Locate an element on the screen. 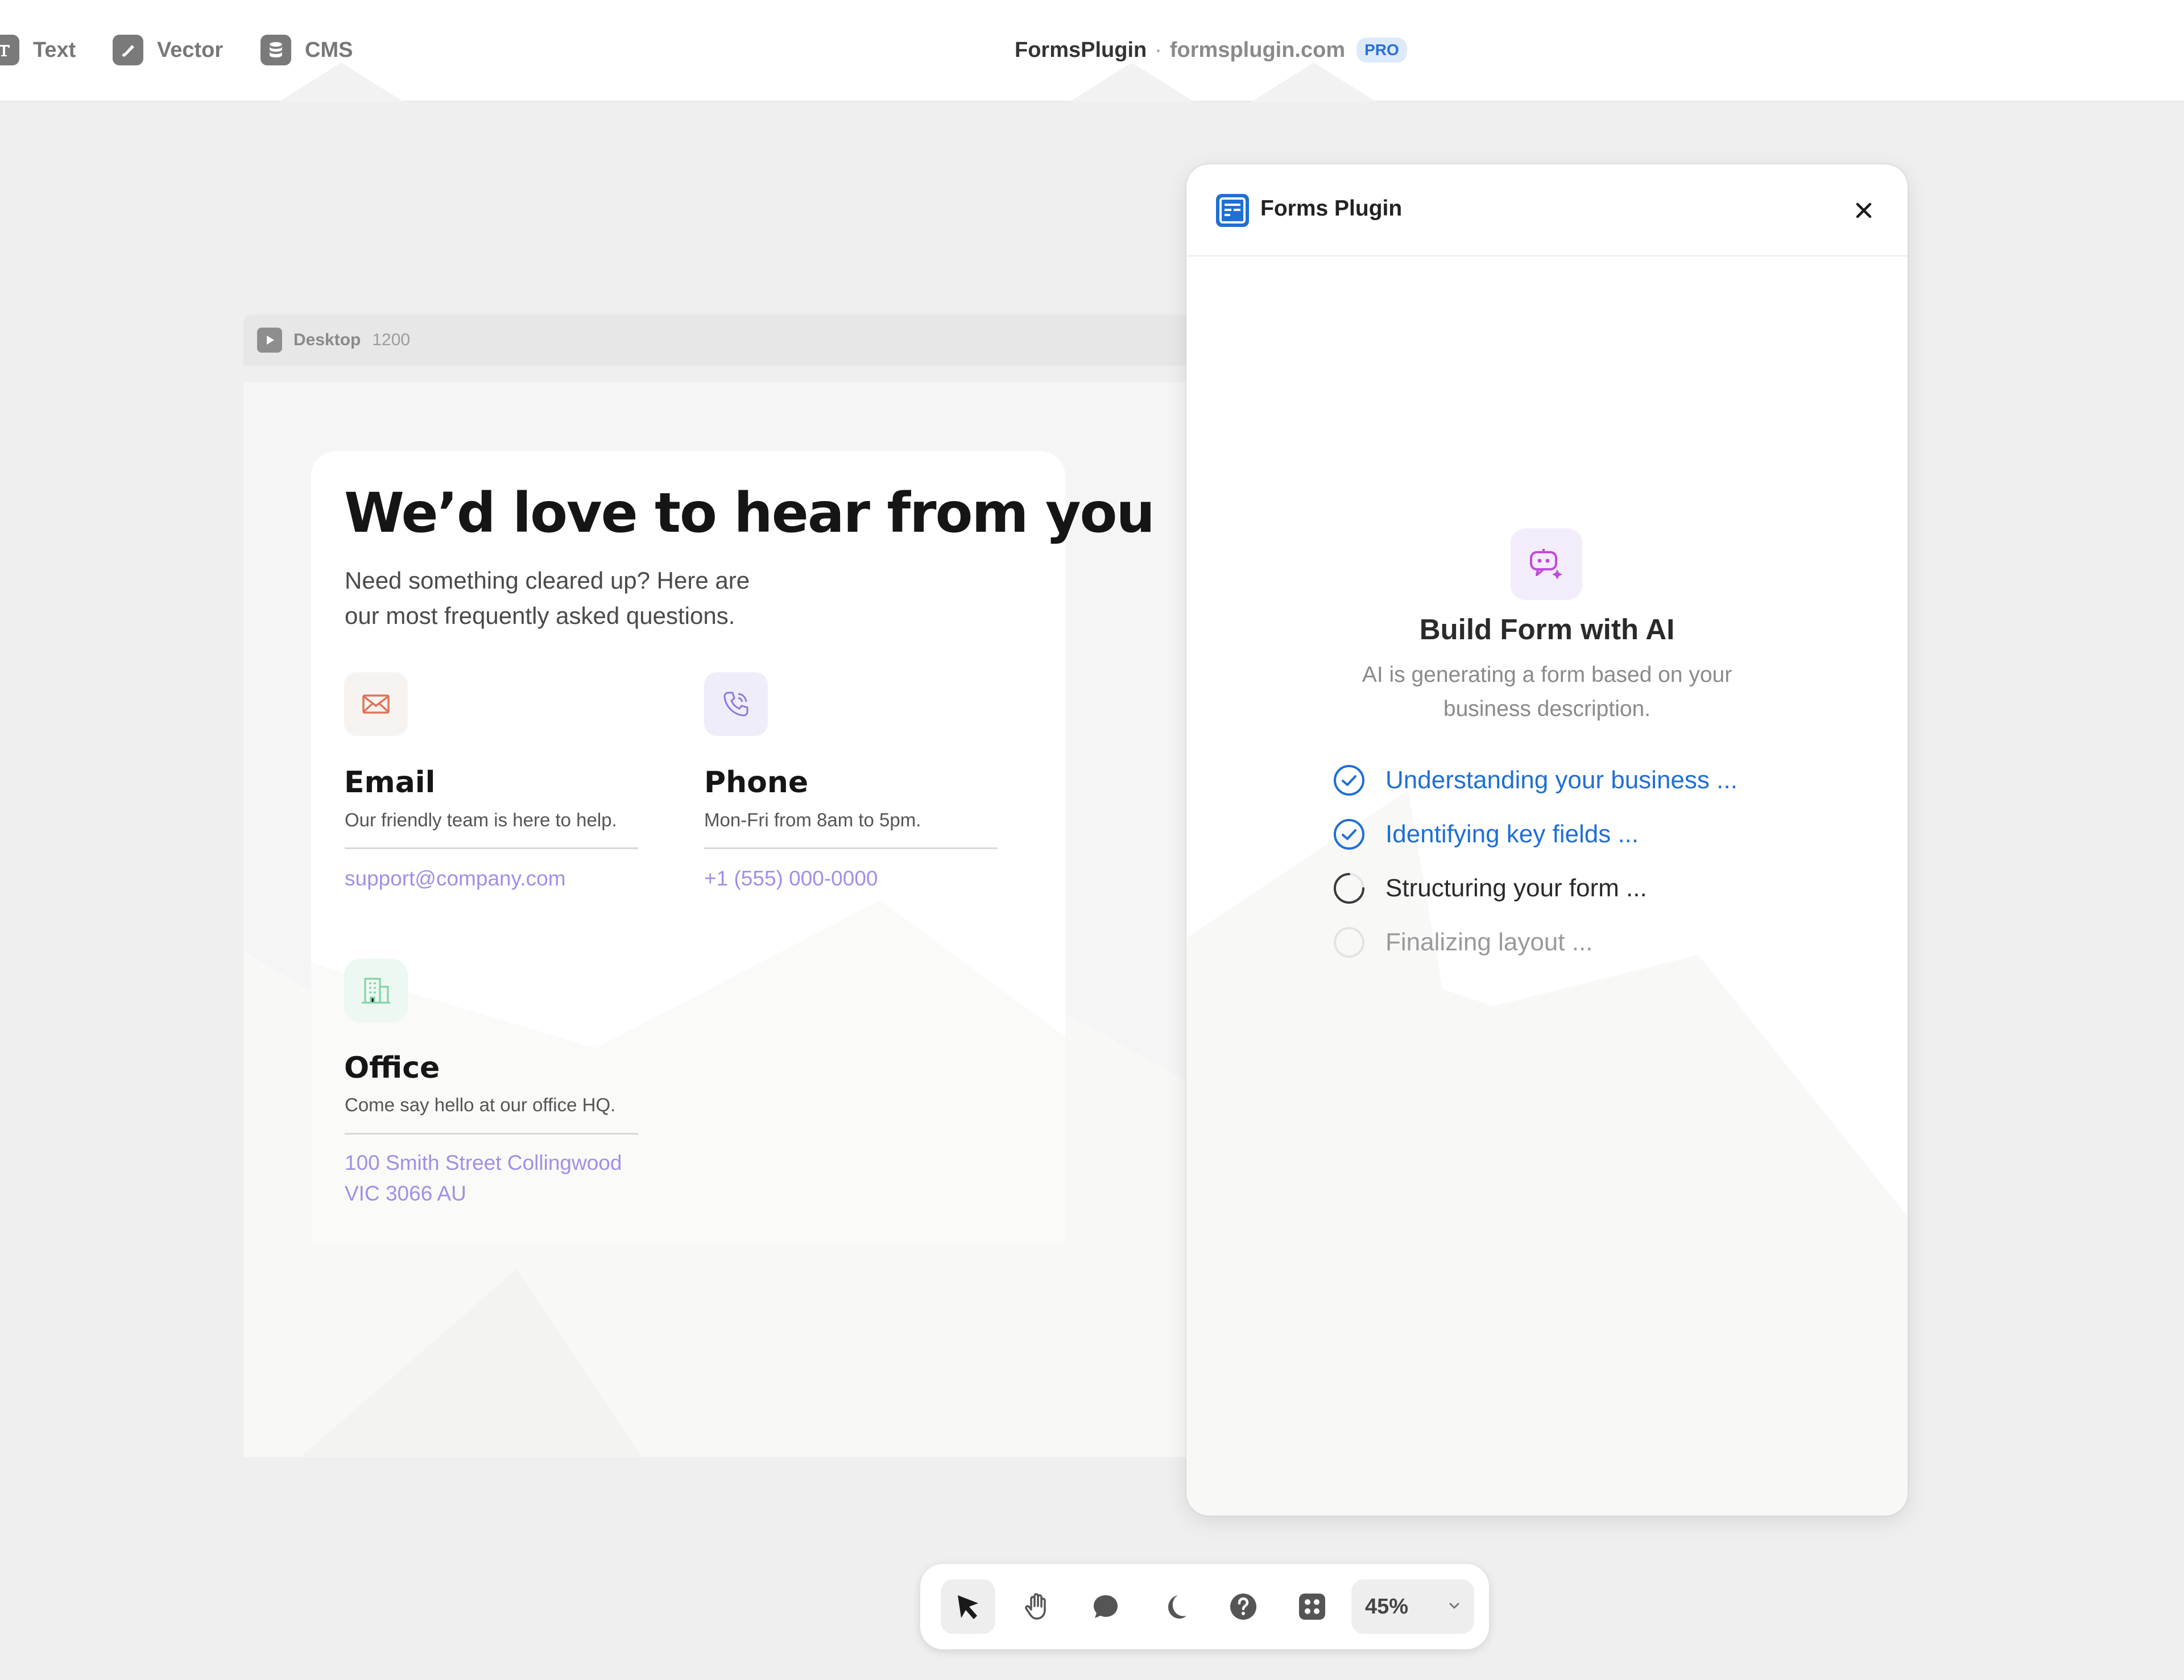 This screenshot has width=2184, height=1680. play-icon is located at coordinates (269, 340).